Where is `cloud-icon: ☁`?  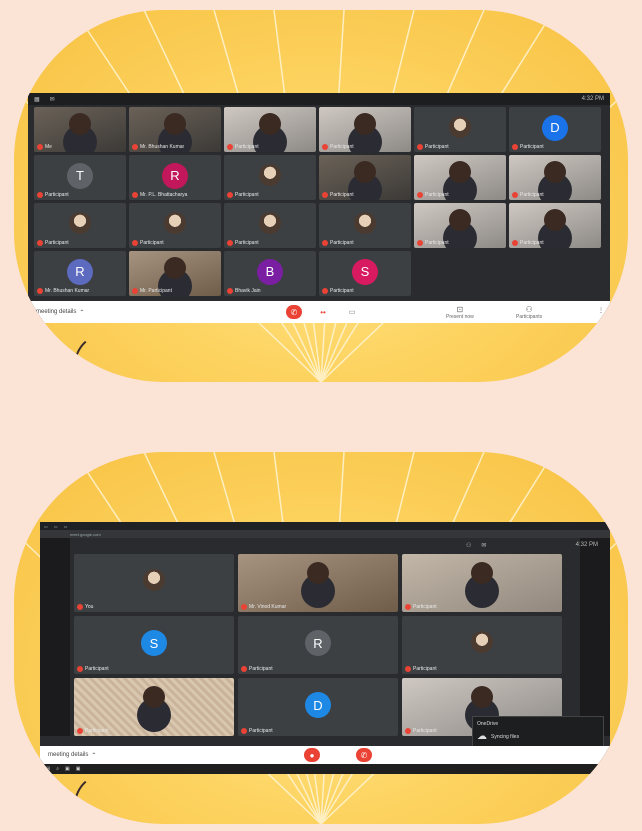 cloud-icon: ☁ is located at coordinates (482, 736).